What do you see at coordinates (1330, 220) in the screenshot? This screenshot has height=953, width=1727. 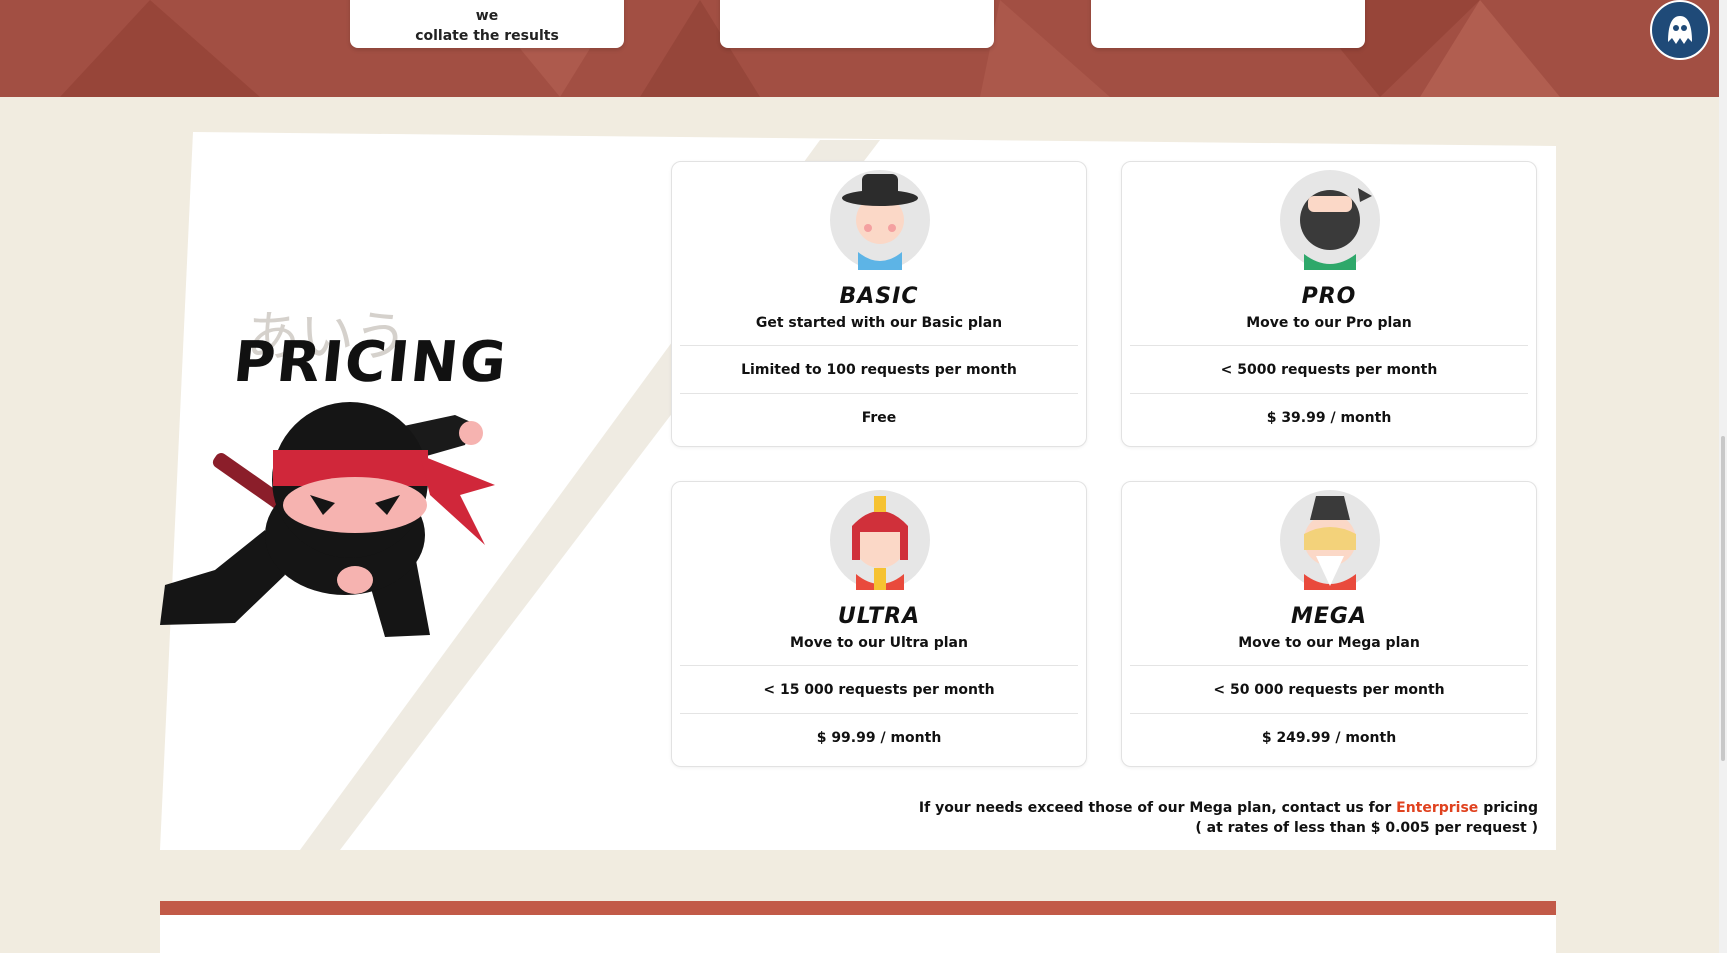 I see `pro-avatar-icon` at bounding box center [1330, 220].